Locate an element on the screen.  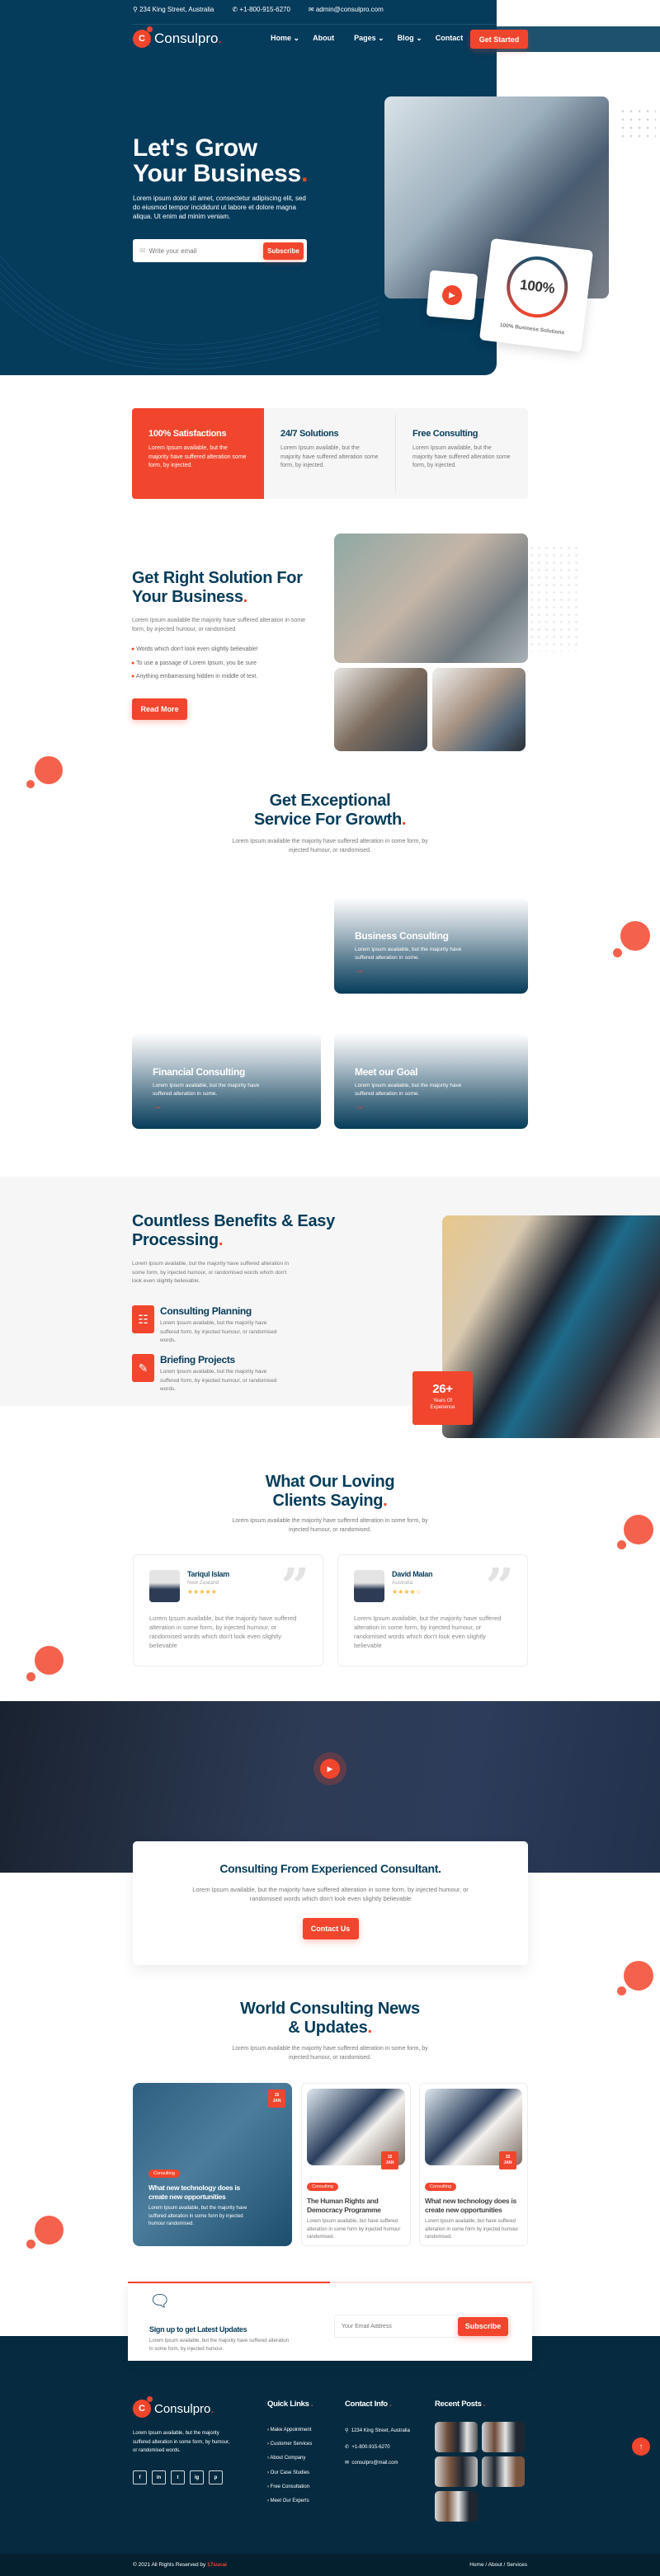
contact-email: ✉ consulpro@mail.com is located at coordinates (377, 2464).